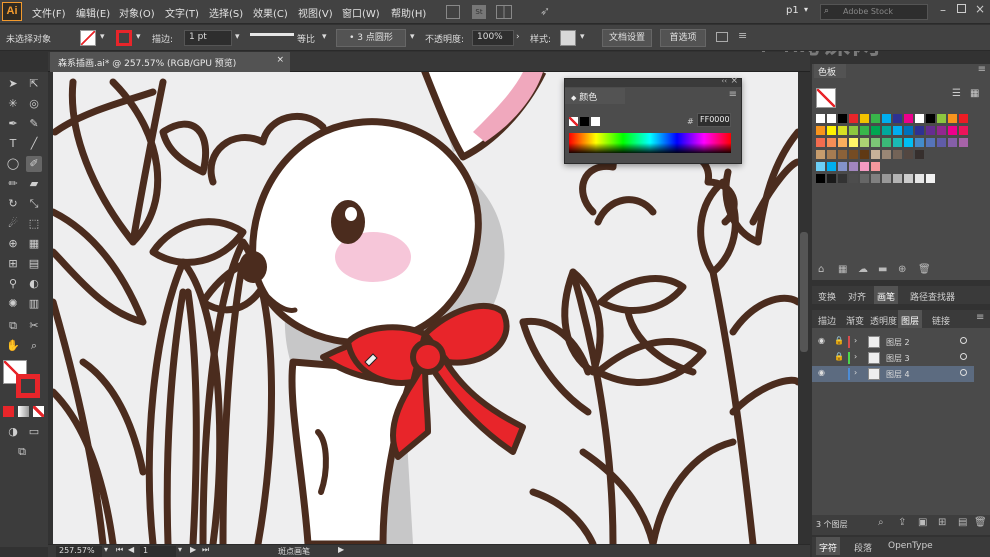  I want to click on zoom-dropdown-icon: ▾, so click(106, 549).